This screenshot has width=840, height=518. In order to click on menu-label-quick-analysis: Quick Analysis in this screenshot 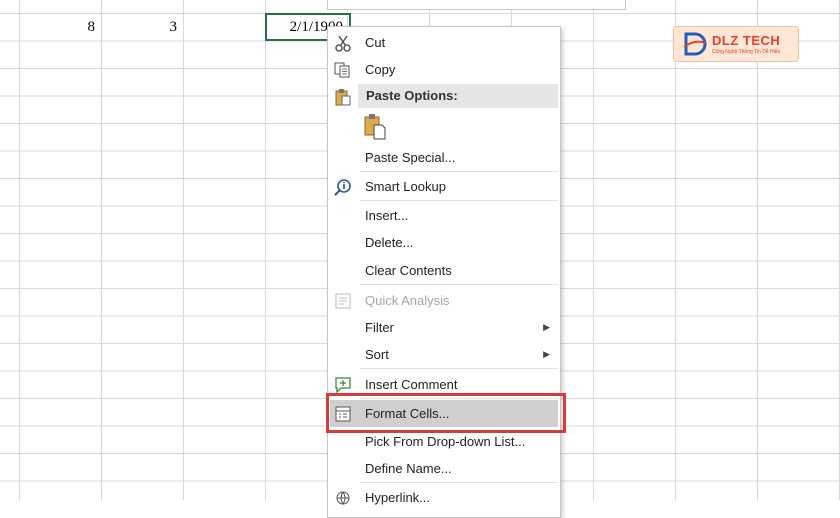, I will do `click(407, 300)`.